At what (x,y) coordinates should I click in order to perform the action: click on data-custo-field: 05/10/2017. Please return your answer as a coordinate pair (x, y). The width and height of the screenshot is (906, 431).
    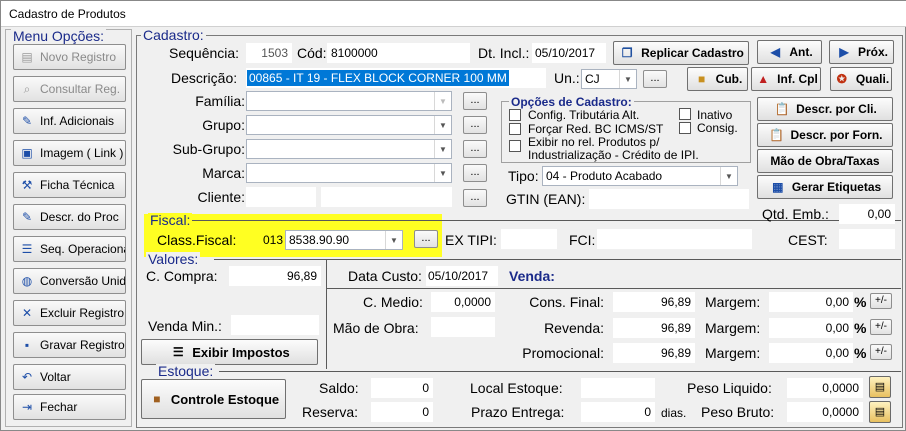
    Looking at the image, I should click on (462, 276).